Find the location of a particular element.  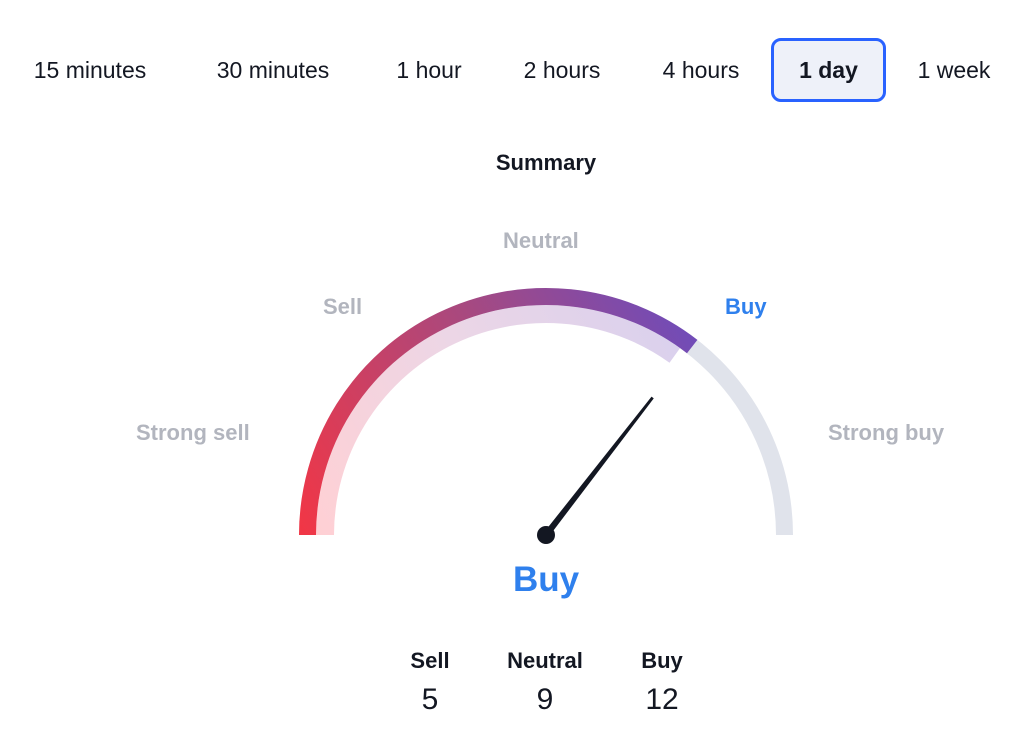

count-buy: Buy 12 is located at coordinates (662, 685).